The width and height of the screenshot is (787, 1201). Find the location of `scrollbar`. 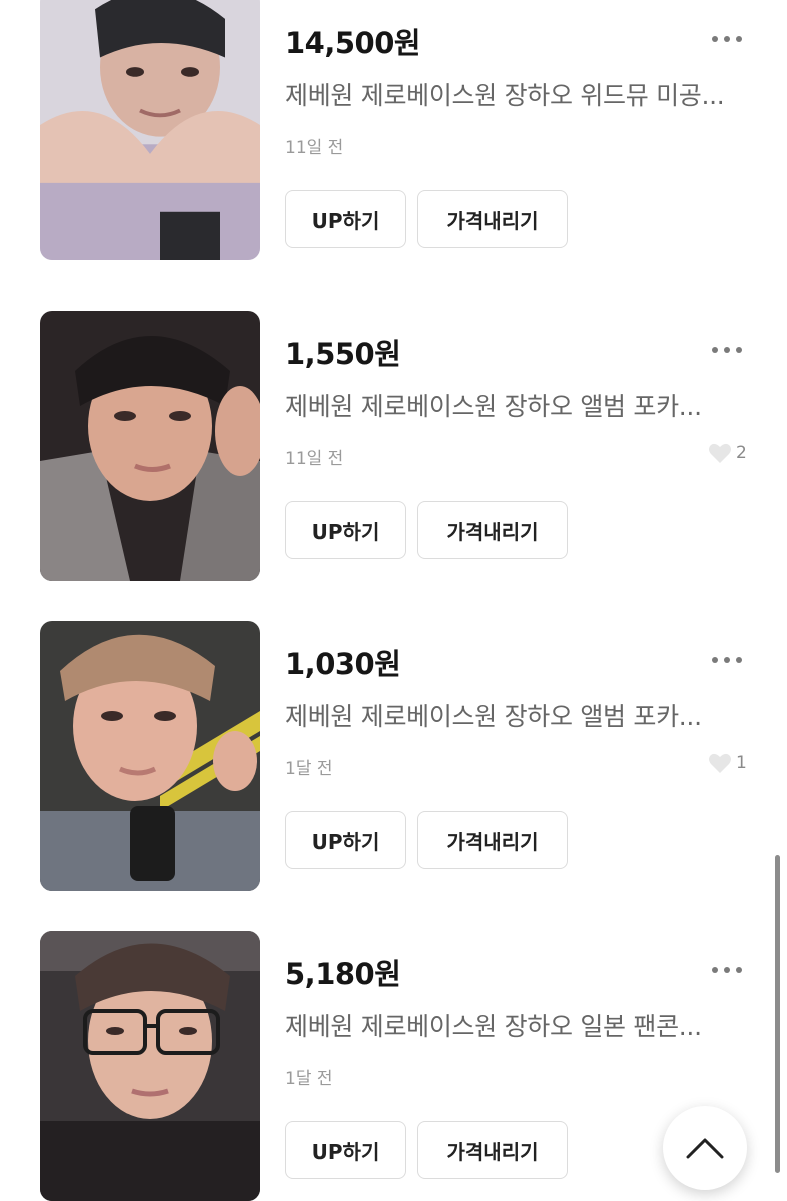

scrollbar is located at coordinates (777, 1014).